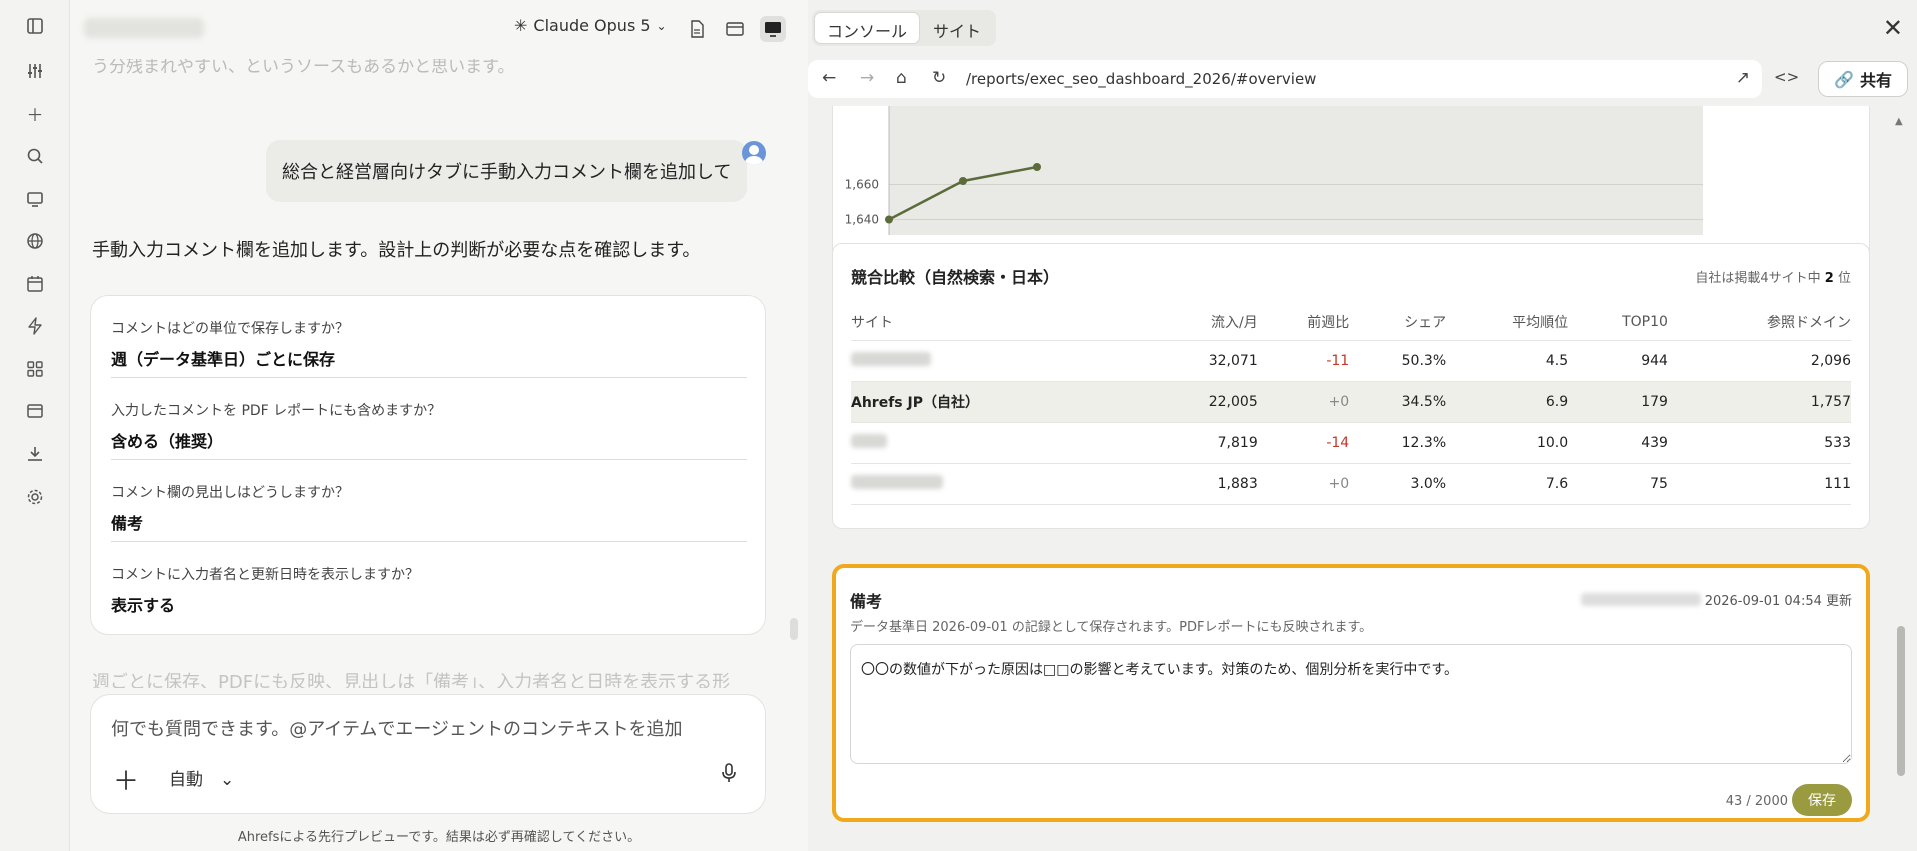  I want to click on vertical-scrollbar: ▲, so click(1901, 456).